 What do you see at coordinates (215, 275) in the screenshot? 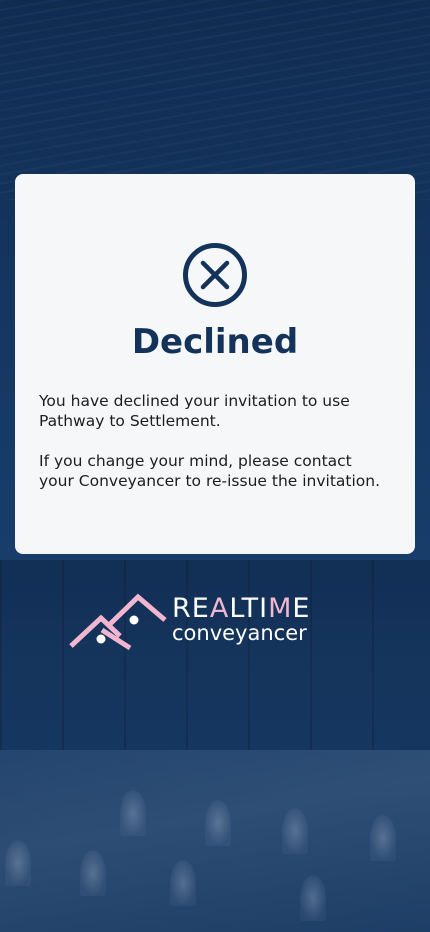
I see `circle-x-icon` at bounding box center [215, 275].